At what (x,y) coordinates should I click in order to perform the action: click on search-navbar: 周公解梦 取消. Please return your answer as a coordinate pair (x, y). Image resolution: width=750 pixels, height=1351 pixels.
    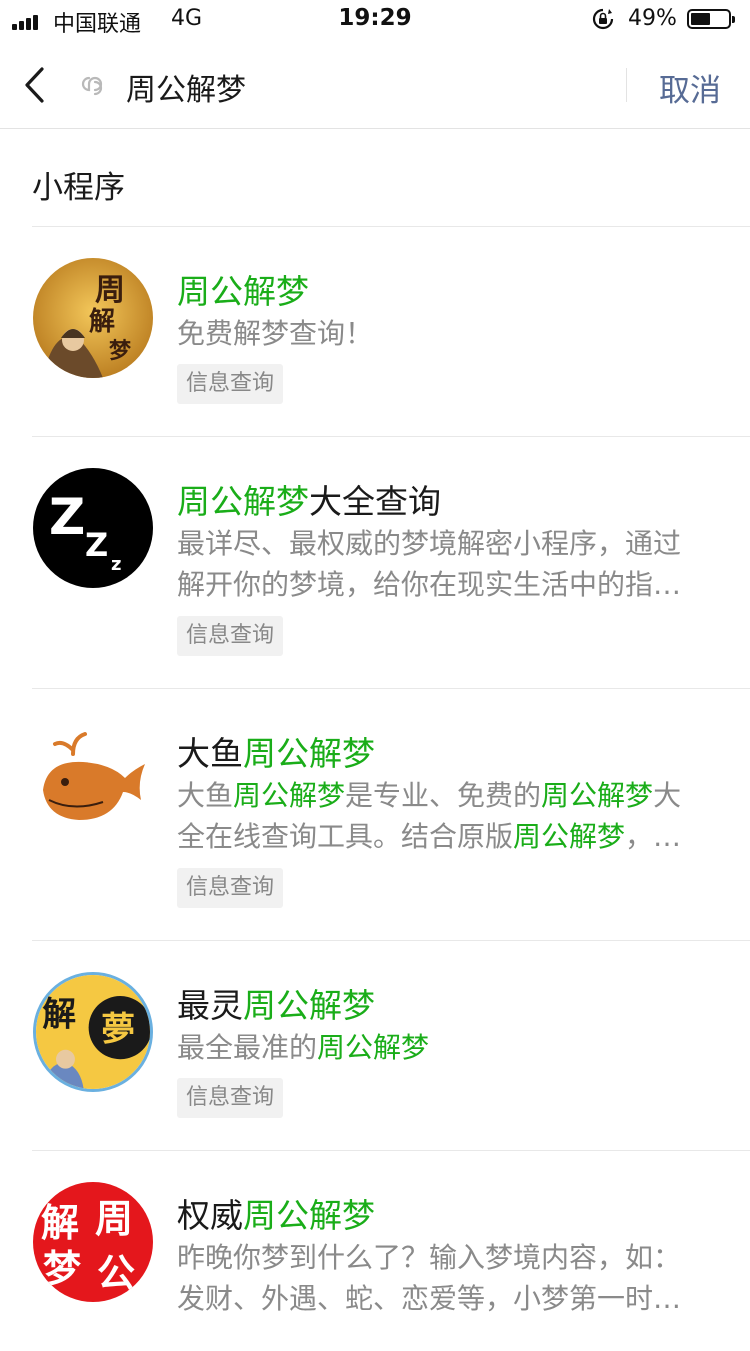
    Looking at the image, I should click on (375, 84).